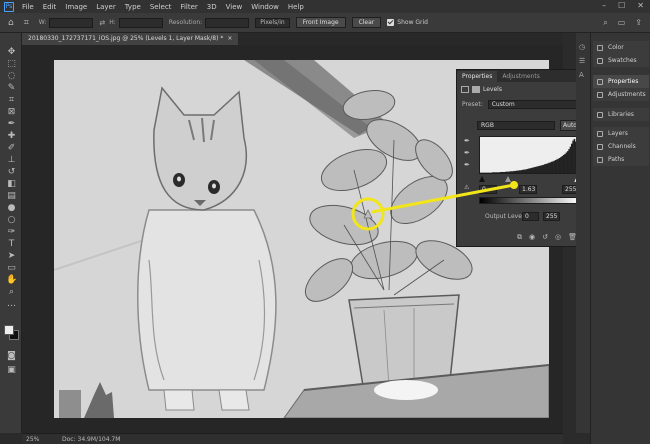  Describe the element at coordinates (296, 7) in the screenshot. I see `menu-help: Help` at that location.